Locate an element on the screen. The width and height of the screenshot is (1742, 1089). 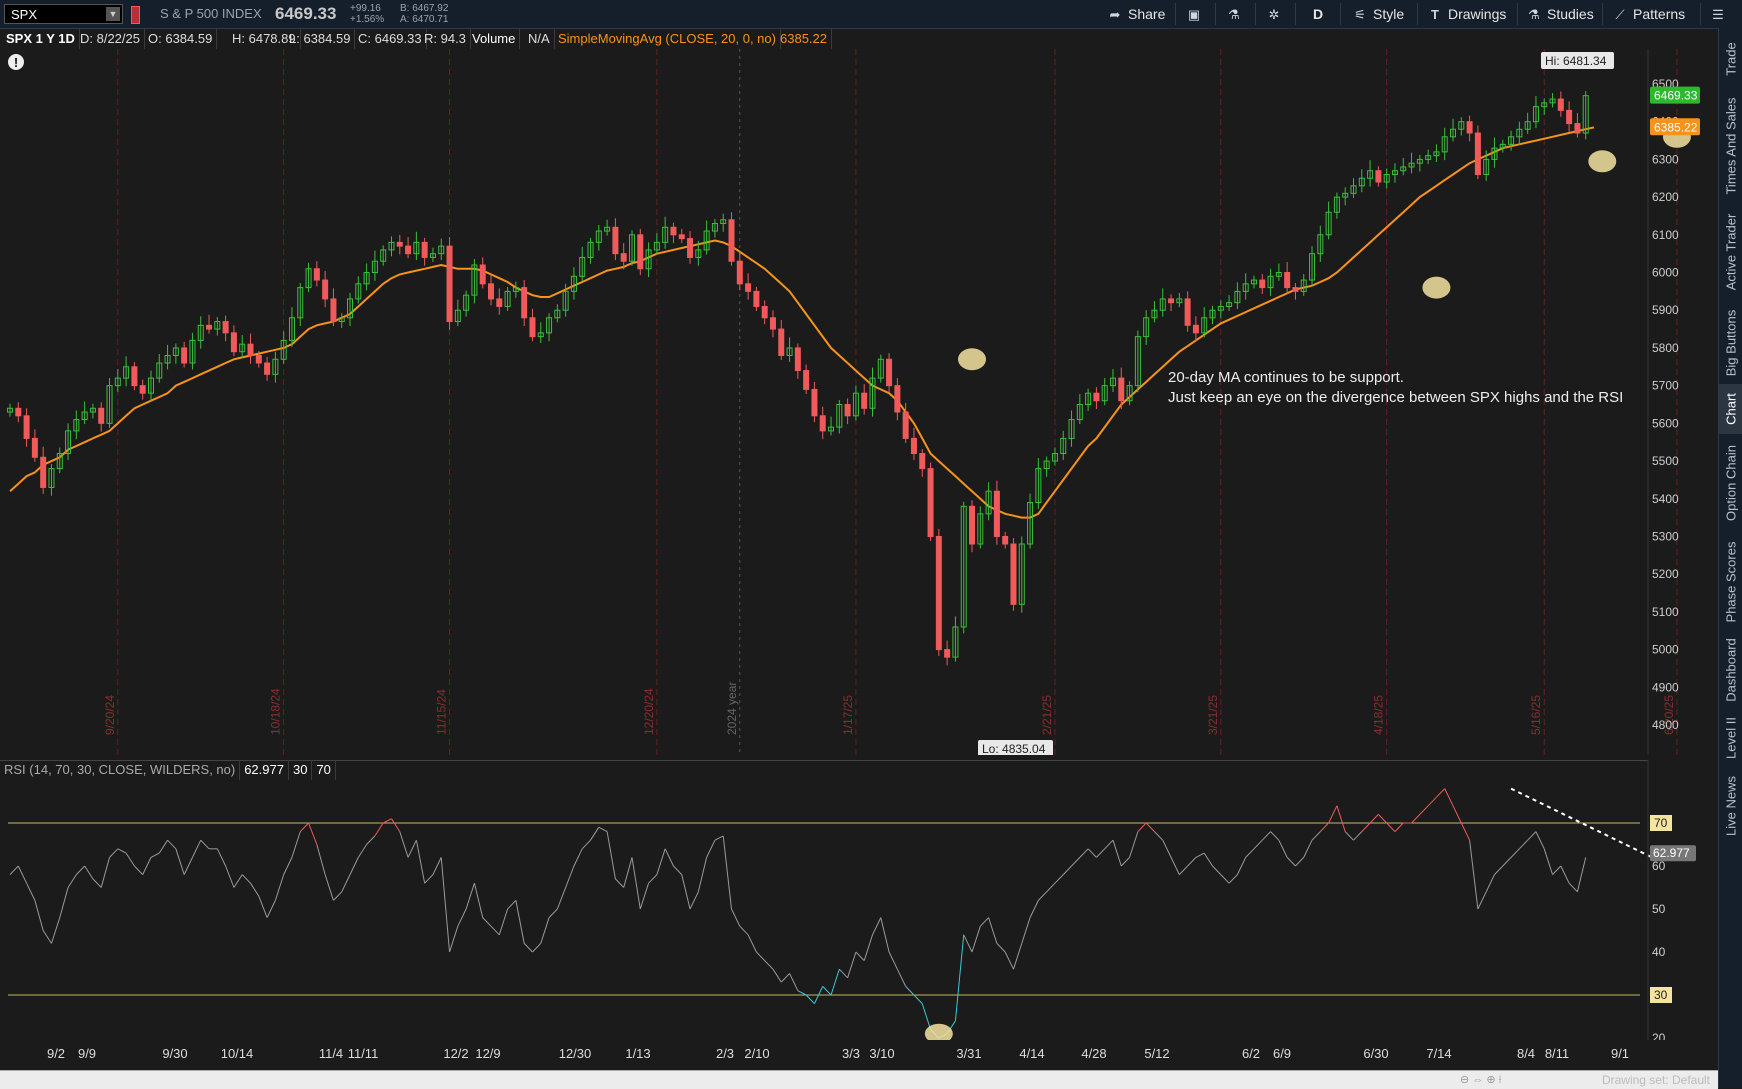
time-axis-label: 11/4 is located at coordinates (331, 1053).